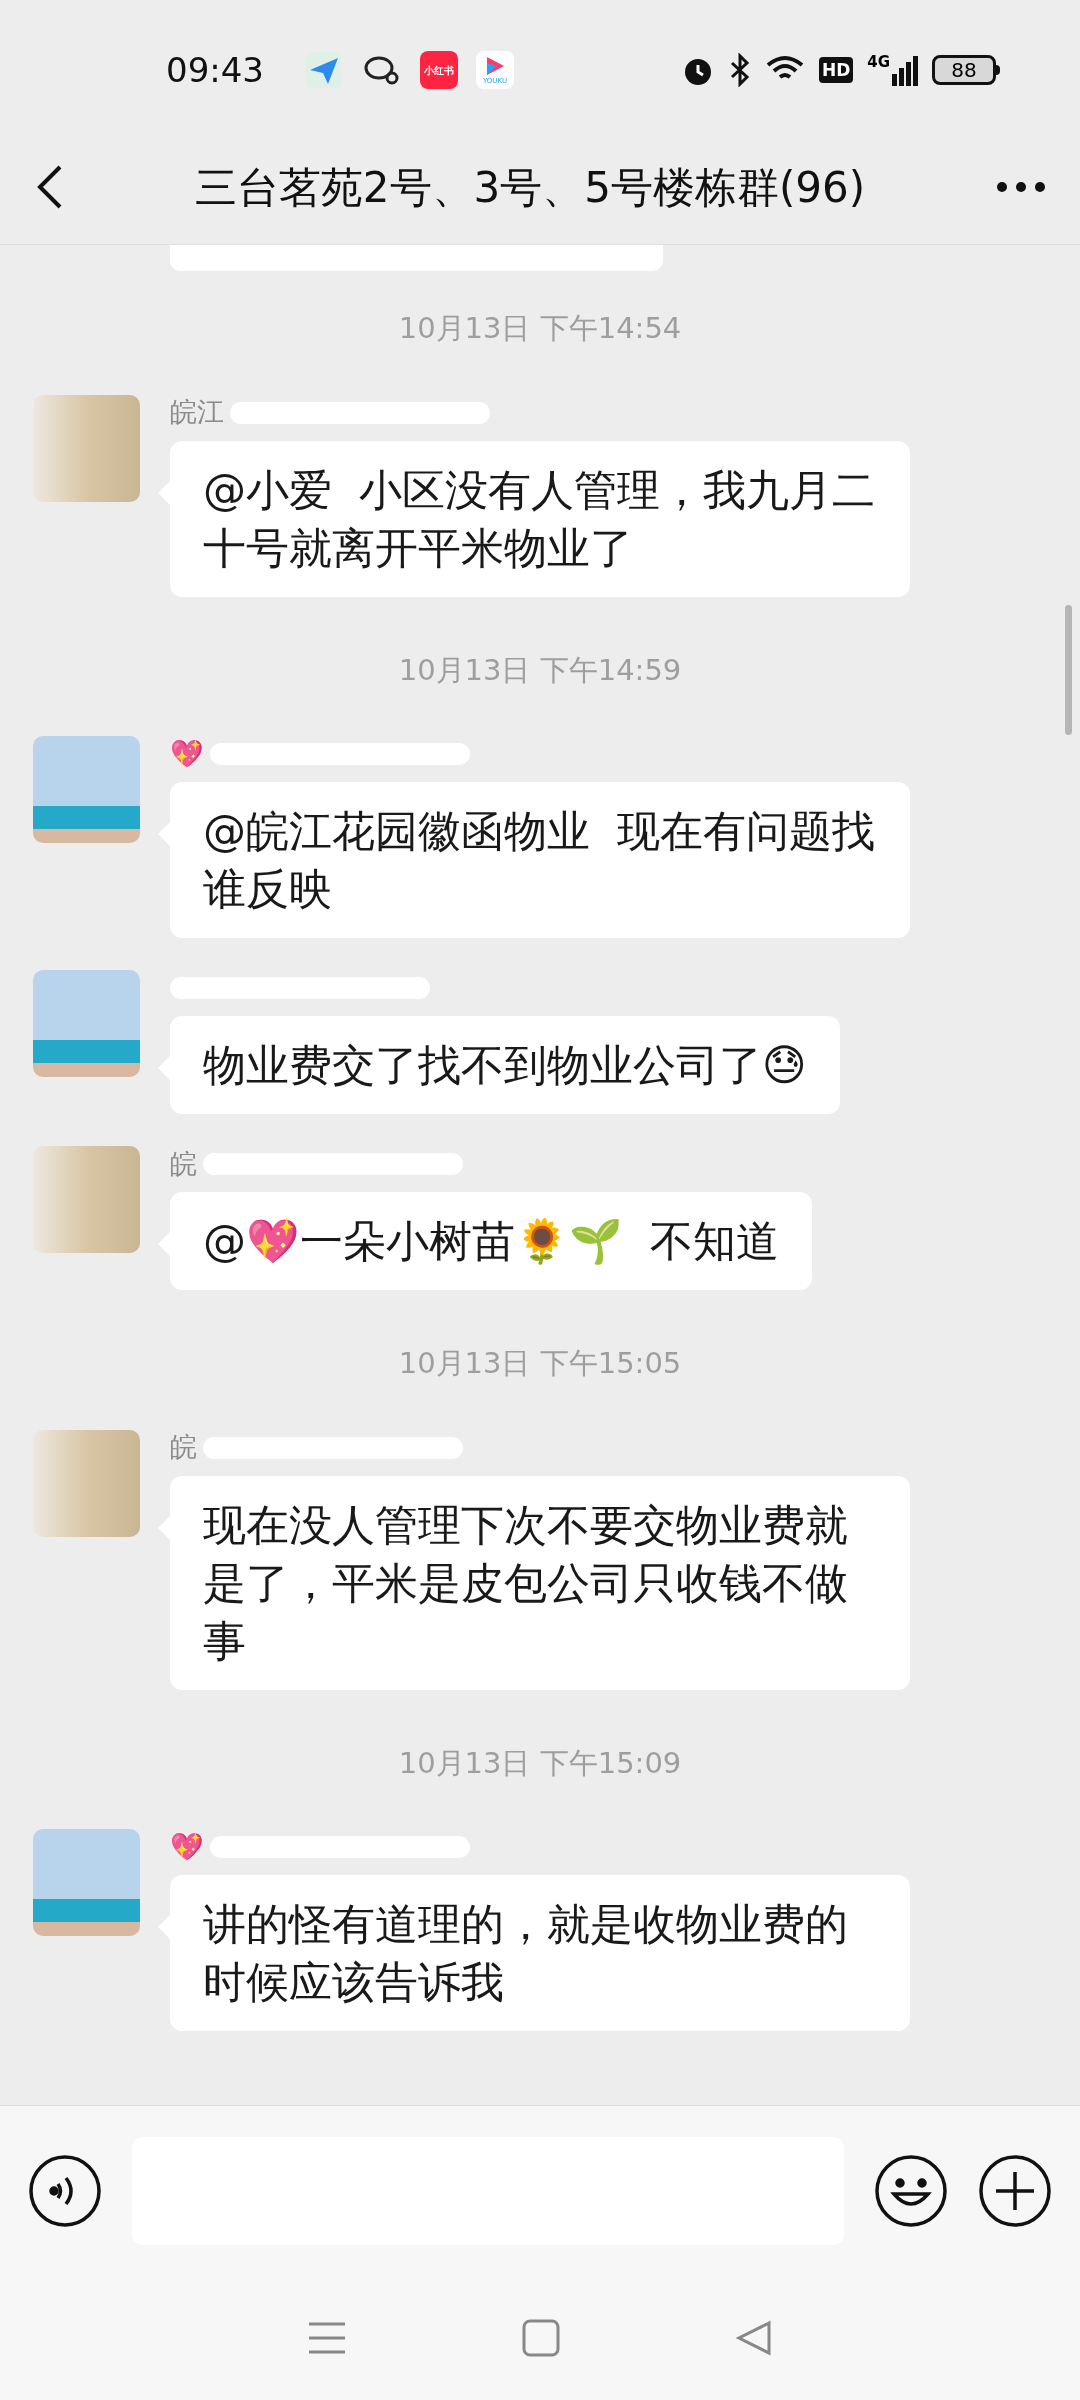 The image size is (1080, 2400). Describe the element at coordinates (878, 62) in the screenshot. I see `network-type: 4G` at that location.